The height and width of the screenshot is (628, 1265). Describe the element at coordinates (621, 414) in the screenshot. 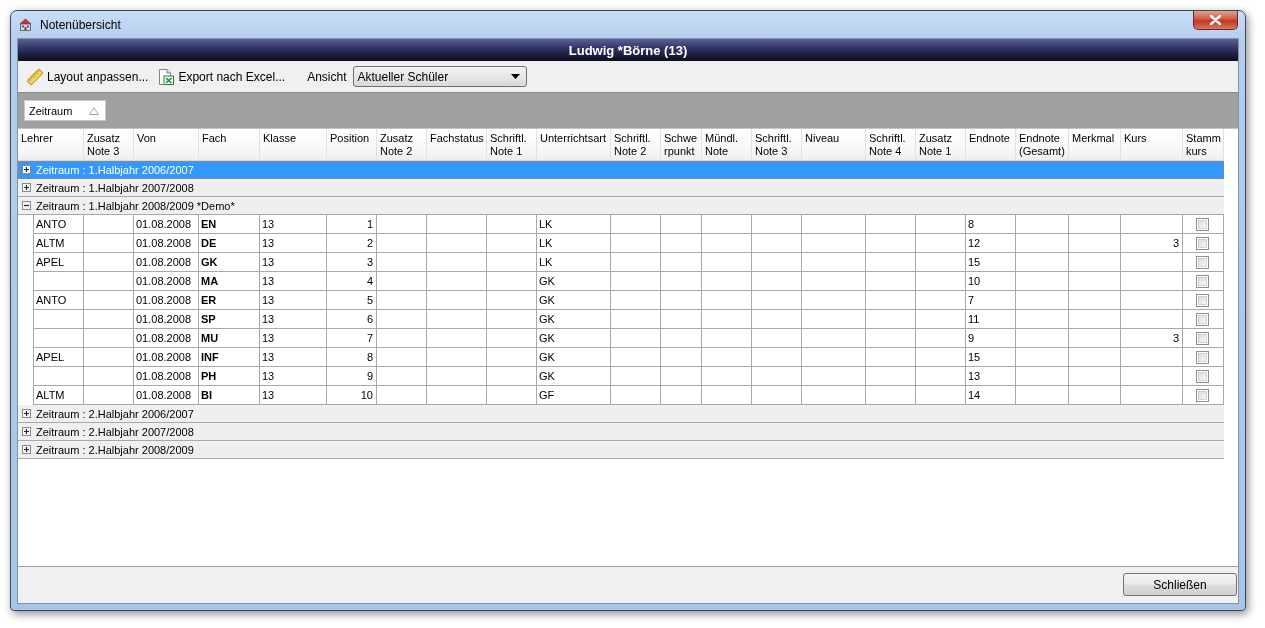

I see `group-row: Zeitraum : 2.Halbjahr 2006/2007` at that location.